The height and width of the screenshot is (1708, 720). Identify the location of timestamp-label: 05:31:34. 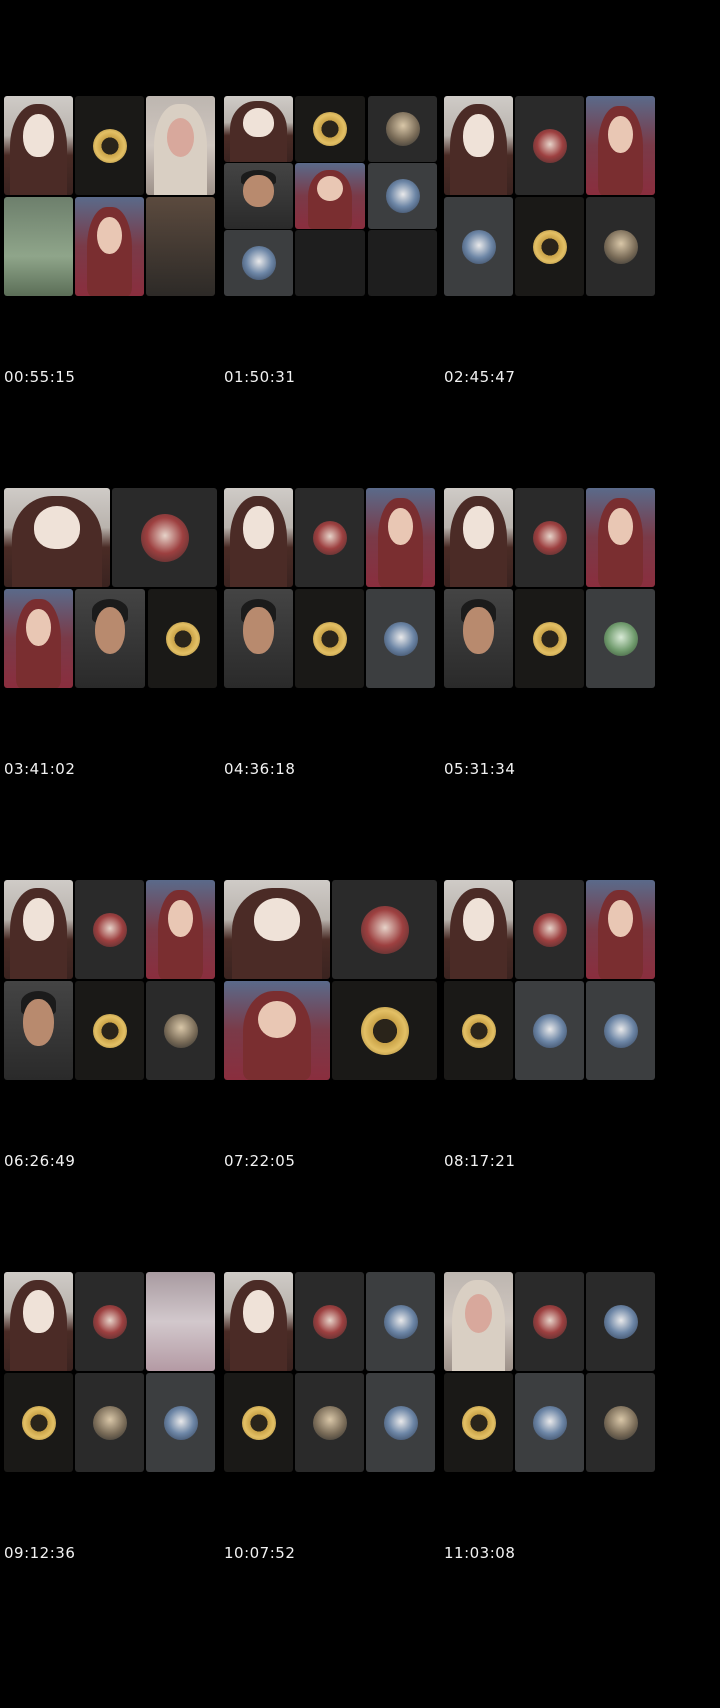
(480, 769).